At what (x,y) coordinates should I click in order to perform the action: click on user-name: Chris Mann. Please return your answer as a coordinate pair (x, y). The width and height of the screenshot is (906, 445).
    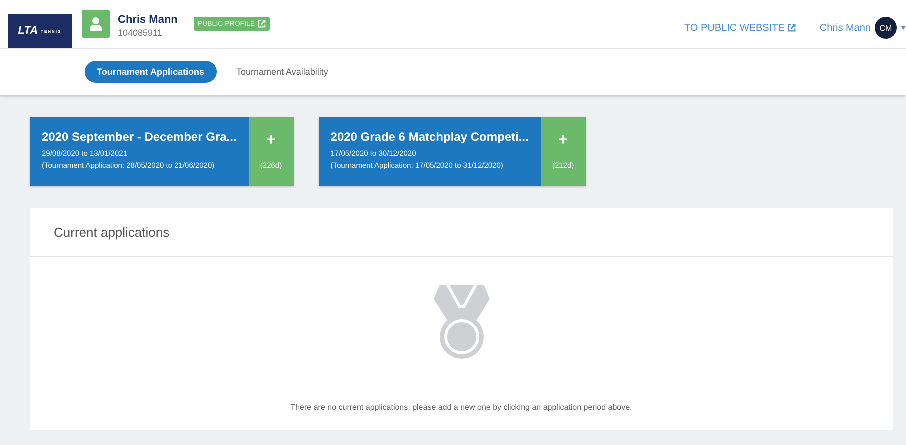
    Looking at the image, I should click on (148, 20).